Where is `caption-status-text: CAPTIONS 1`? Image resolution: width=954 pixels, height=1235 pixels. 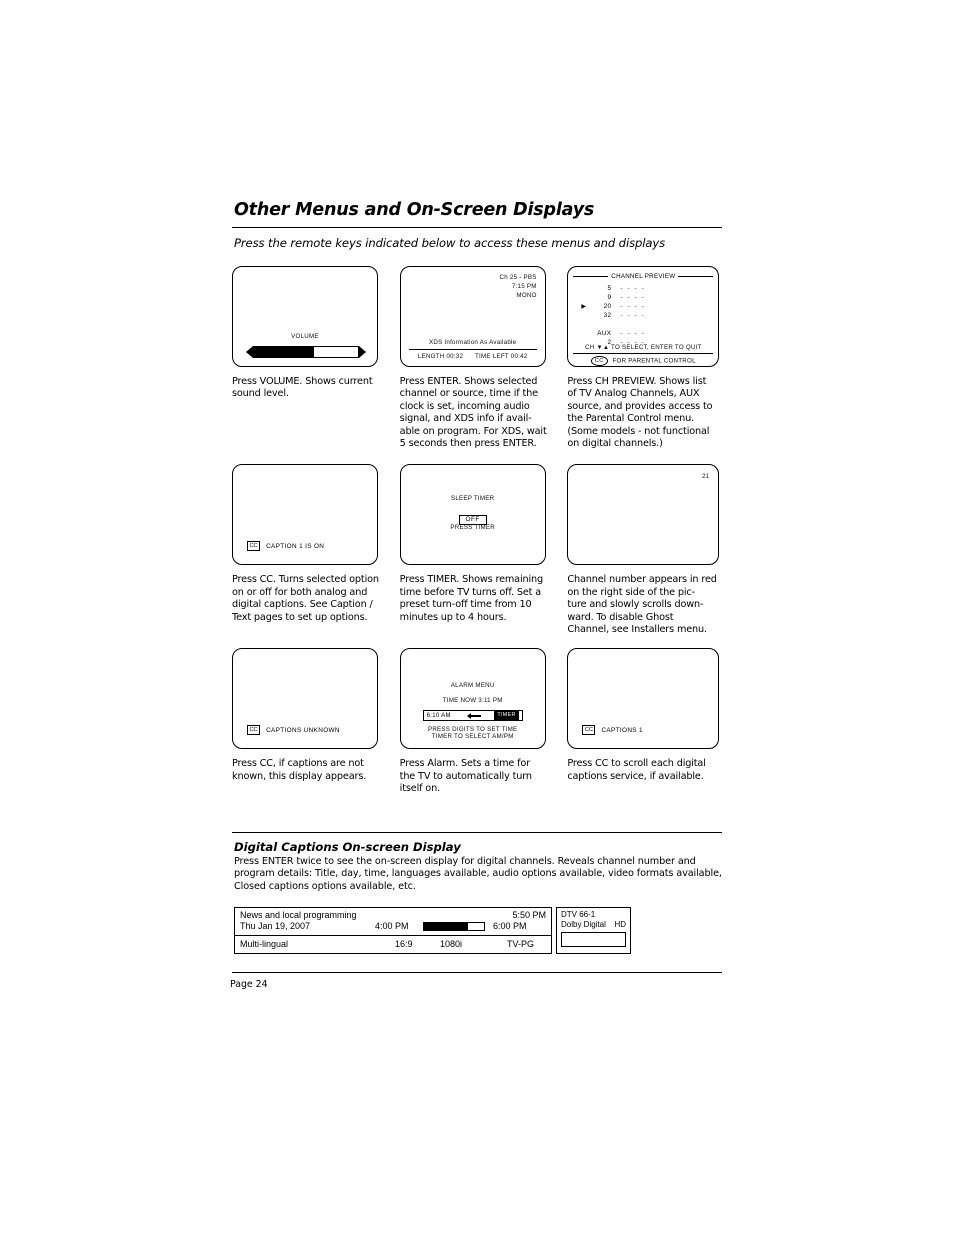
caption-status-text: CAPTIONS 1 is located at coordinates (622, 730).